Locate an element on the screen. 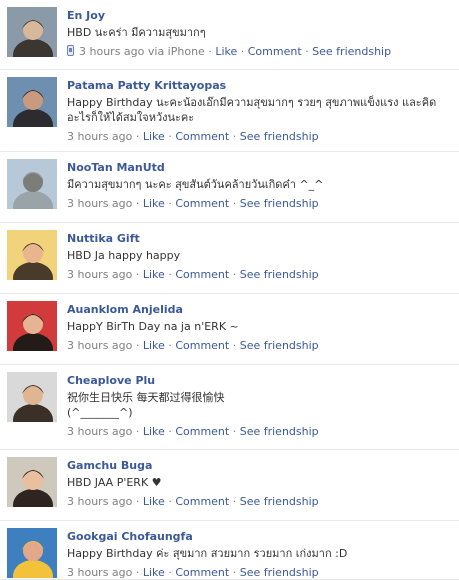 The image size is (459, 580). post-source: via iPhone is located at coordinates (176, 51).